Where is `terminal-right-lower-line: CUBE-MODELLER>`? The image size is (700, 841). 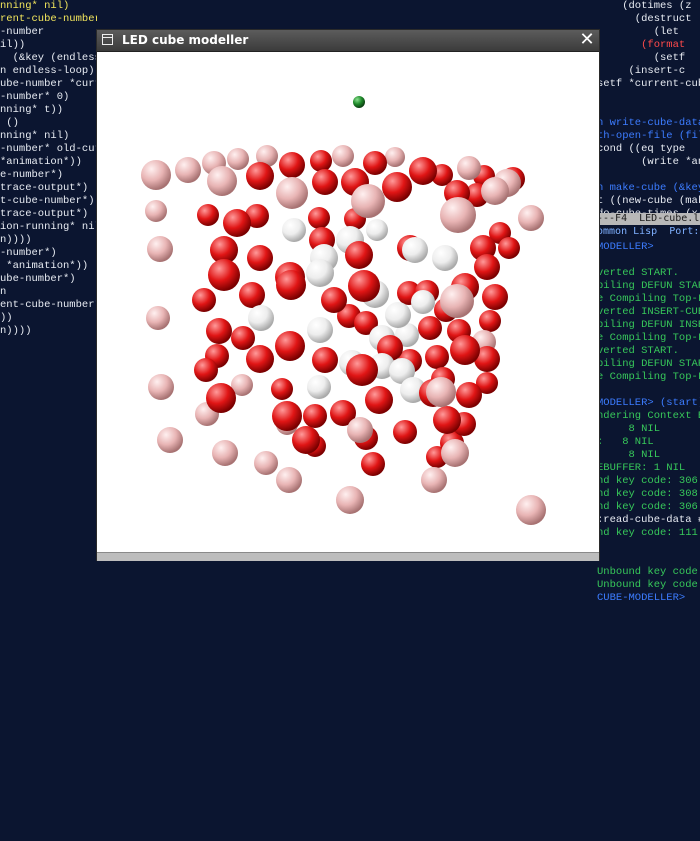 terminal-right-lower-line: CUBE-MODELLER> is located at coordinates (644, 598).